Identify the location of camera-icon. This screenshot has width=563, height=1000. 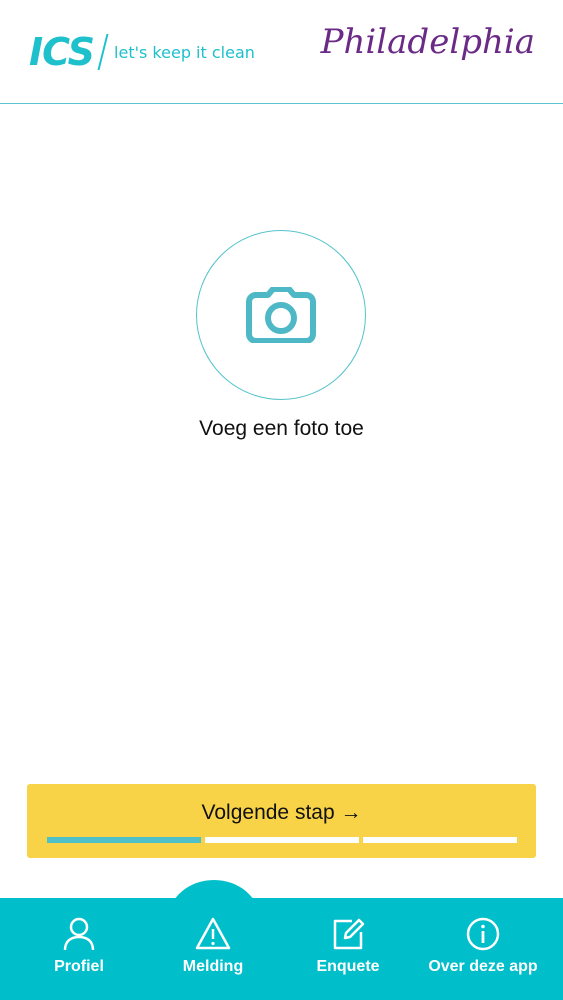
(281, 315).